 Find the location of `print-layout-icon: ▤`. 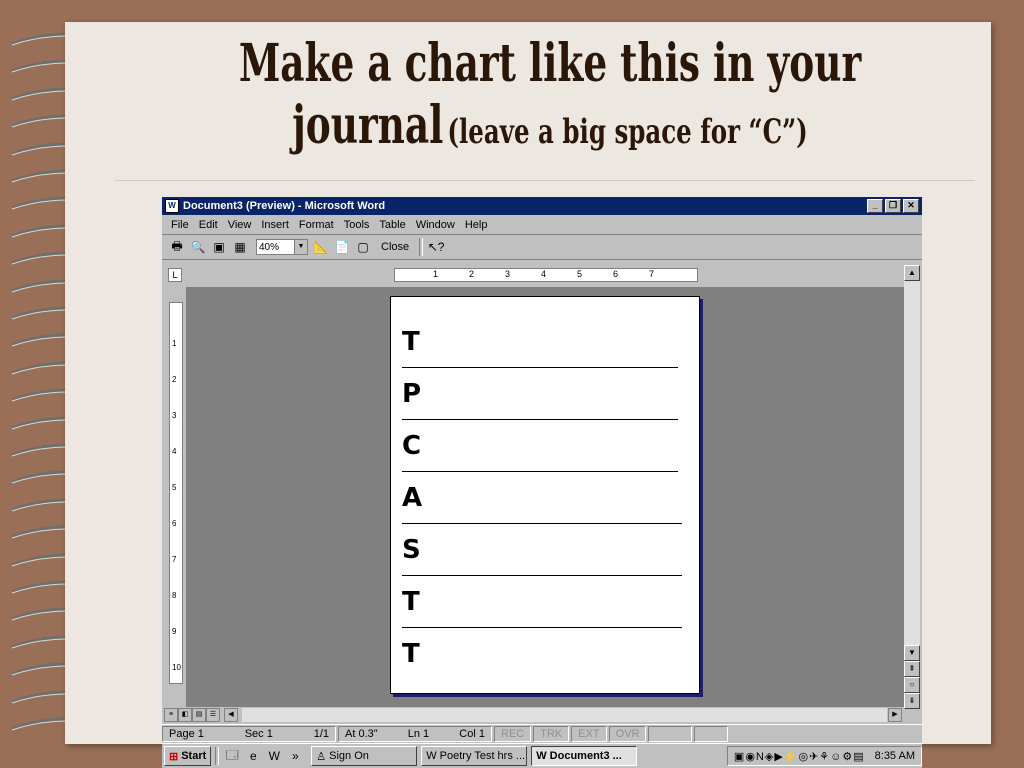

print-layout-icon: ▤ is located at coordinates (199, 715).